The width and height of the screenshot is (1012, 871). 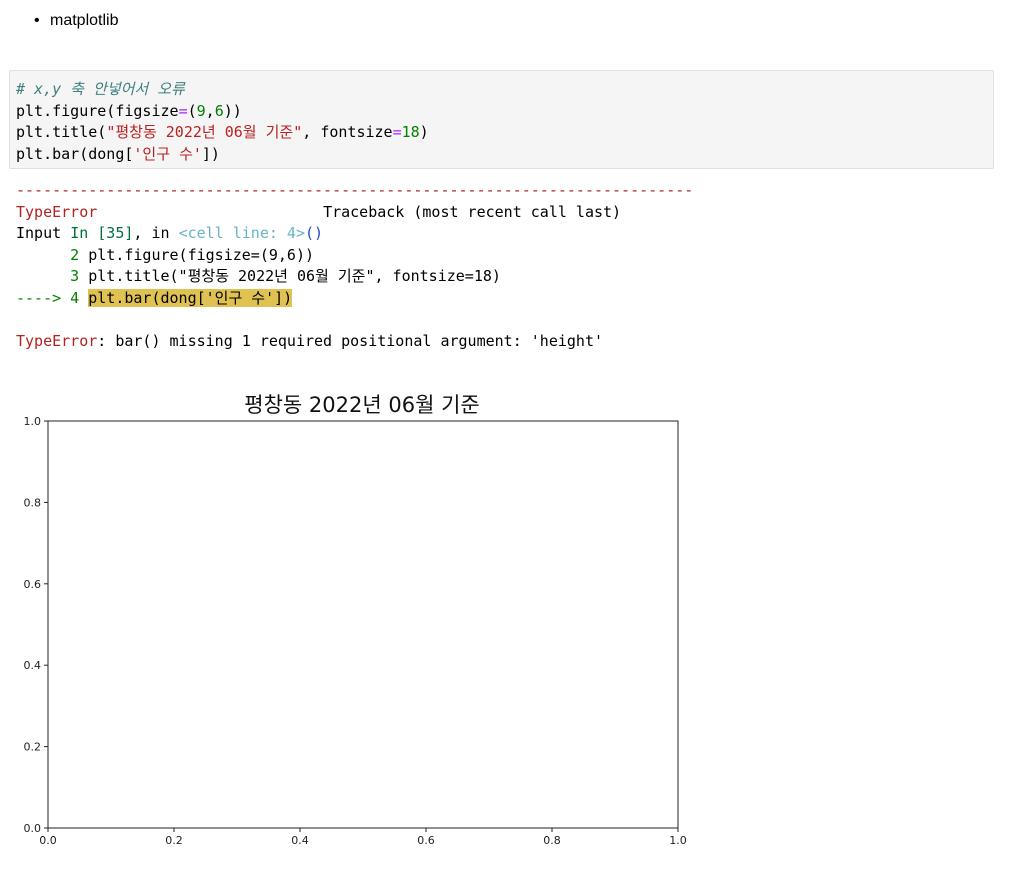 I want to click on y-tick-label: 0.0, so click(x=33, y=828).